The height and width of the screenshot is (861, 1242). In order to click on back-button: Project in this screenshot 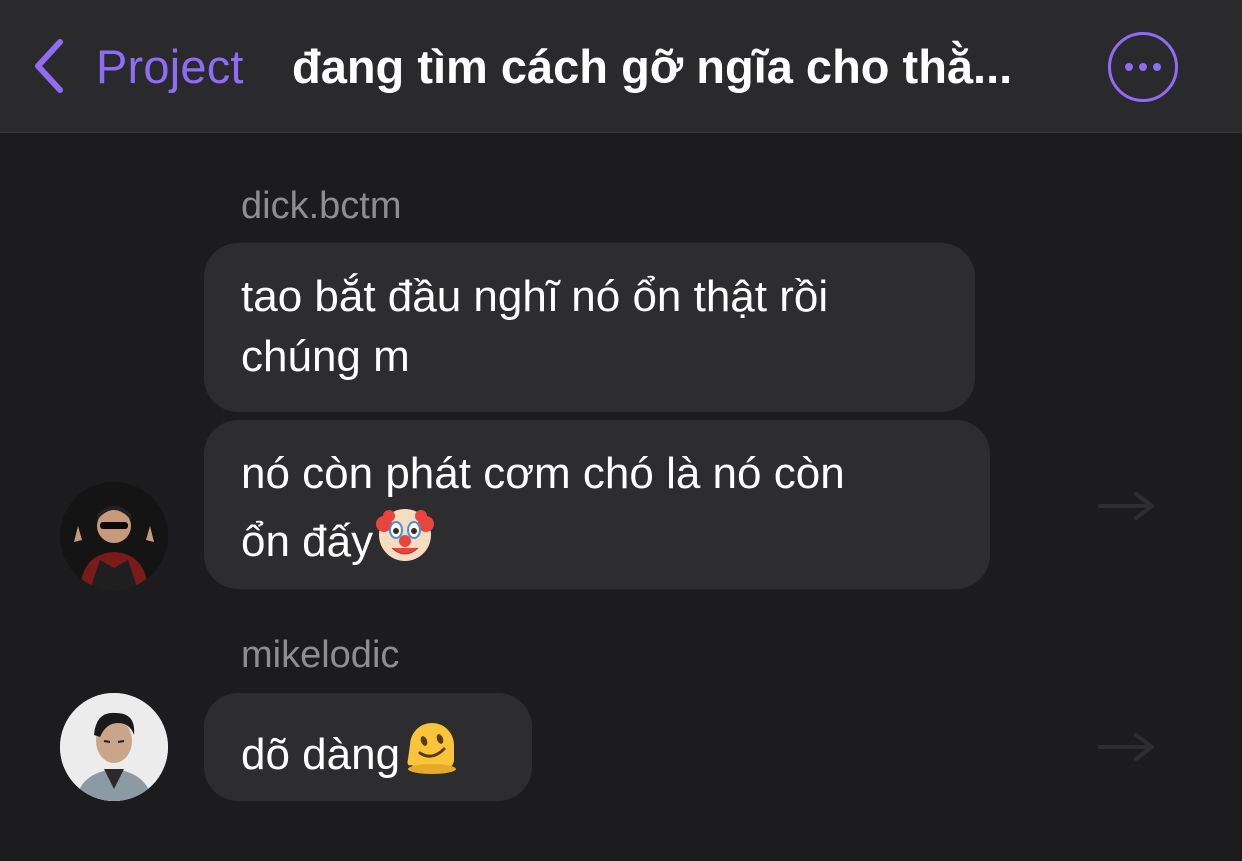, I will do `click(137, 66)`.